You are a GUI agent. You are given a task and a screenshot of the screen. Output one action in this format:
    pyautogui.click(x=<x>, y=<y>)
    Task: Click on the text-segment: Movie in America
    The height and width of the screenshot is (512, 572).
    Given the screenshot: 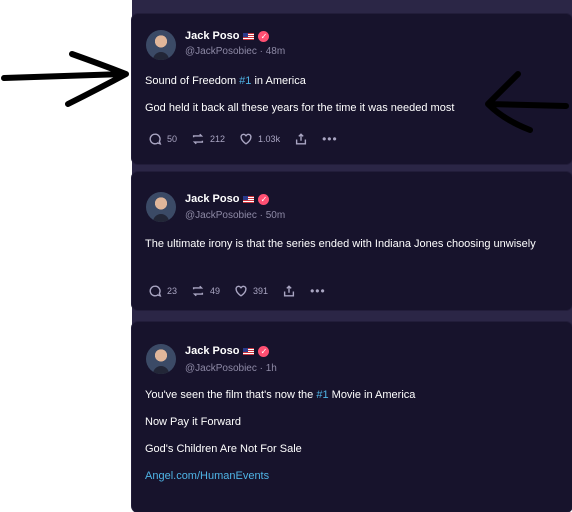 What is the action you would take?
    pyautogui.click(x=372, y=395)
    